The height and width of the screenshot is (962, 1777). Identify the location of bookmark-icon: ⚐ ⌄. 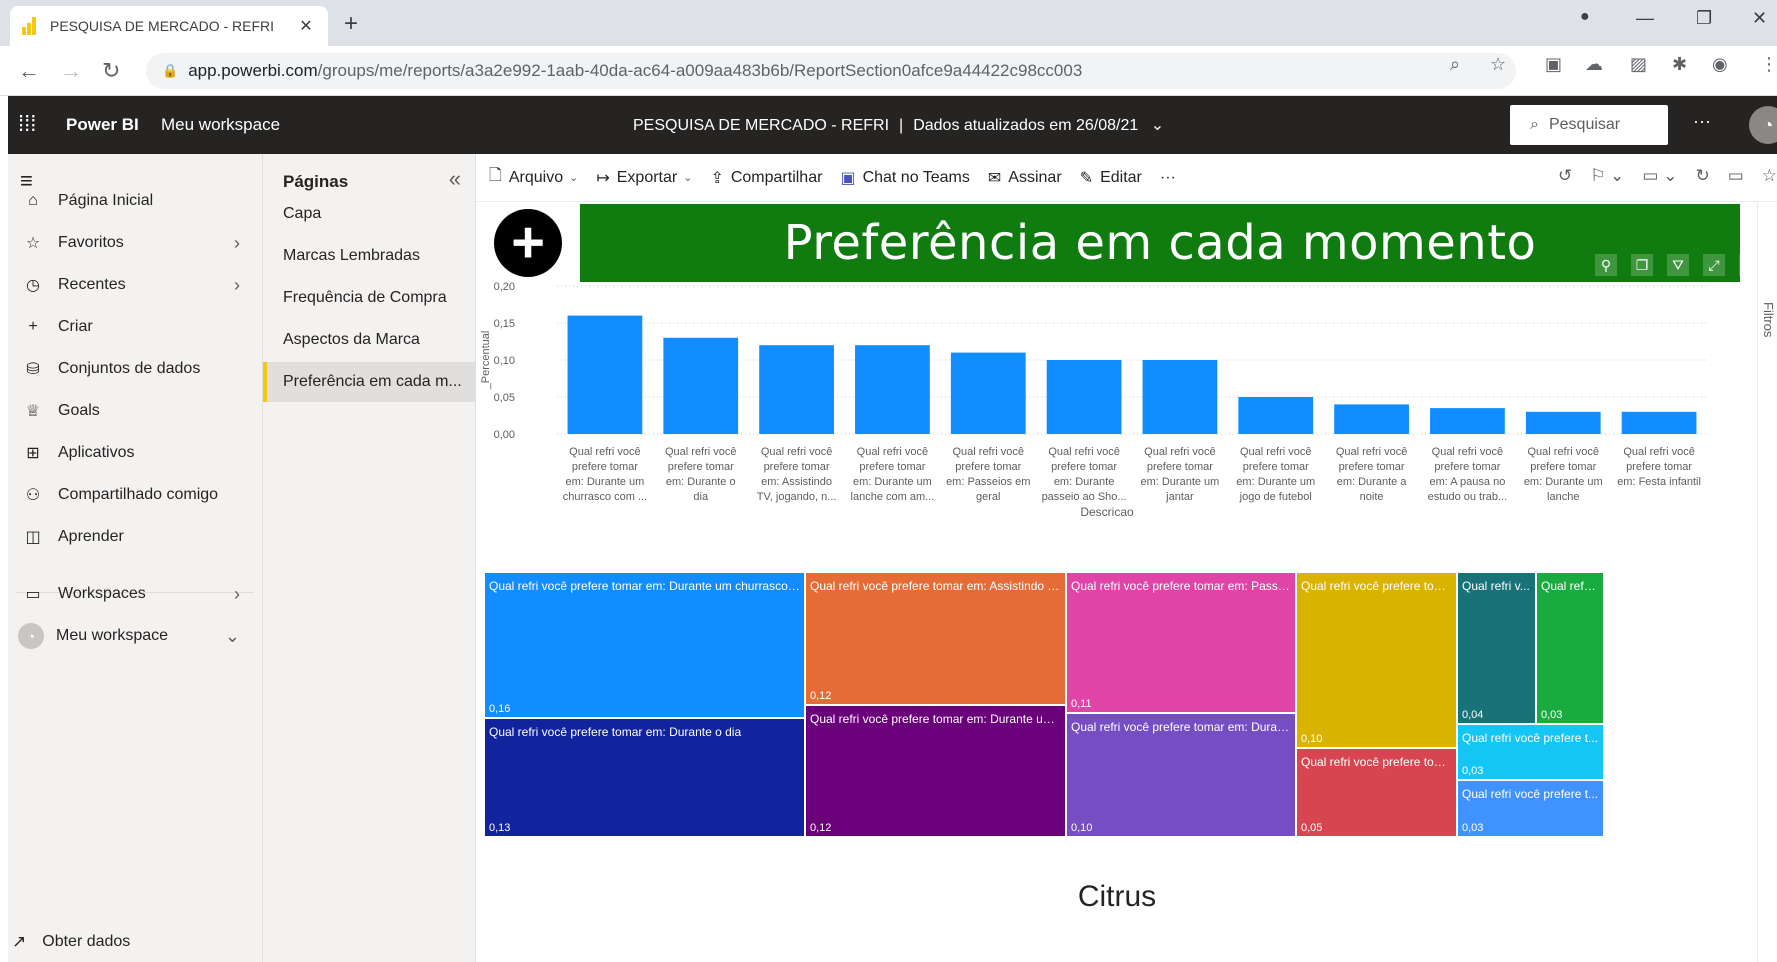
(1607, 176).